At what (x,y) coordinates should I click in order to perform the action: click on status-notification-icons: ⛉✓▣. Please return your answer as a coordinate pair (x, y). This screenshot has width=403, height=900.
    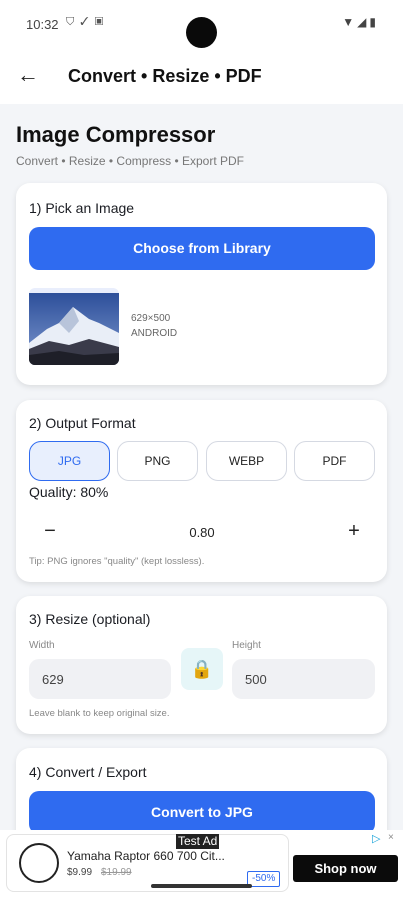
    Looking at the image, I should click on (87, 22).